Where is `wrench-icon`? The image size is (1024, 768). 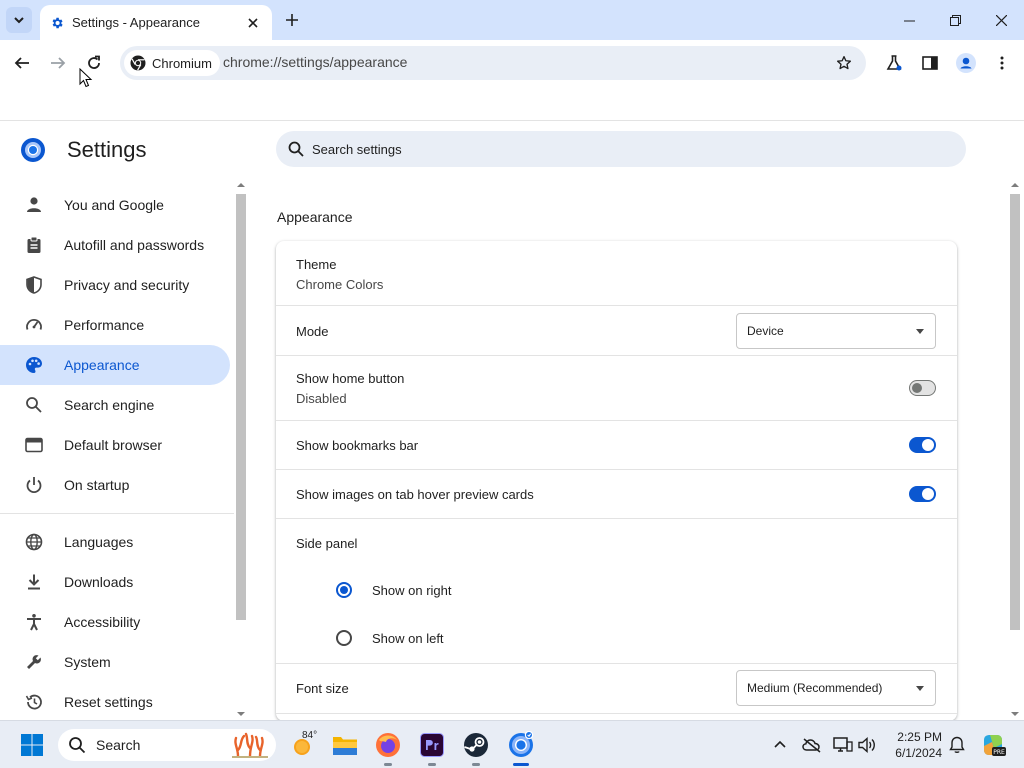
wrench-icon is located at coordinates (34, 662).